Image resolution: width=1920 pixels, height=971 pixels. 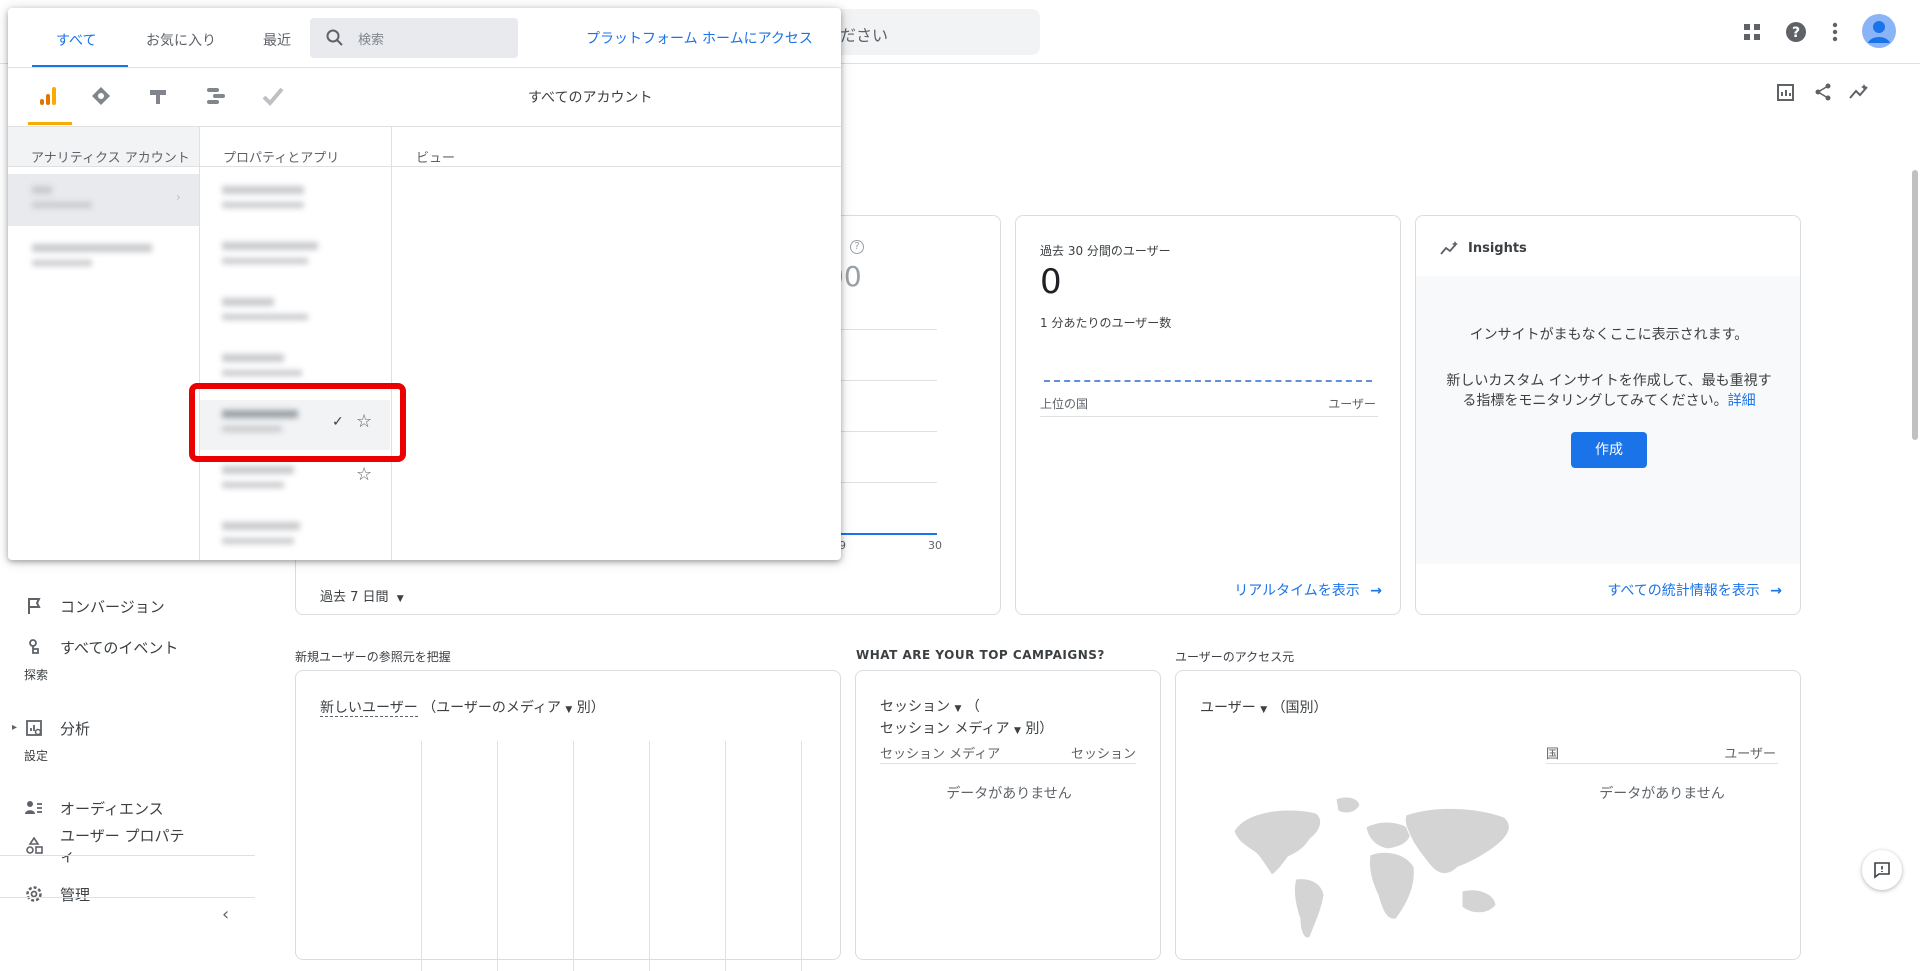 What do you see at coordinates (48, 96) in the screenshot?
I see `analytics-product-icon` at bounding box center [48, 96].